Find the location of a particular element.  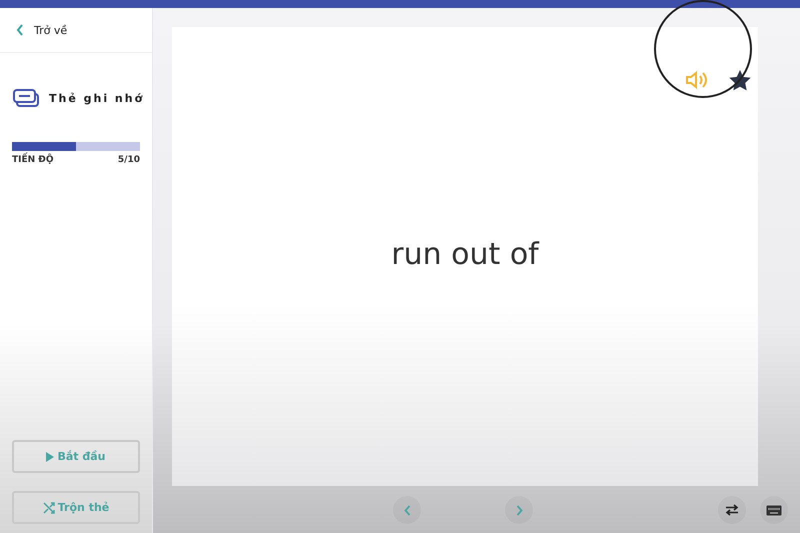

card-term: run out of is located at coordinates (465, 254).